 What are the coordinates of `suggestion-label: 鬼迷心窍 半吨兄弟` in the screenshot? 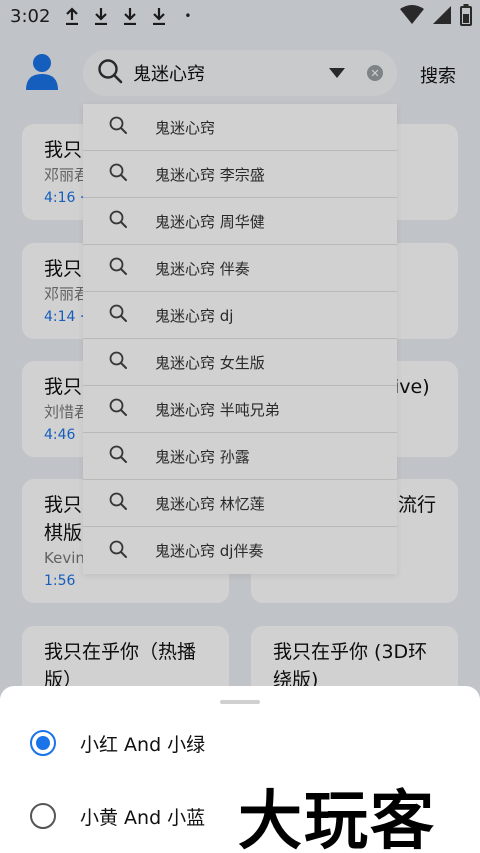 It's located at (217, 409).